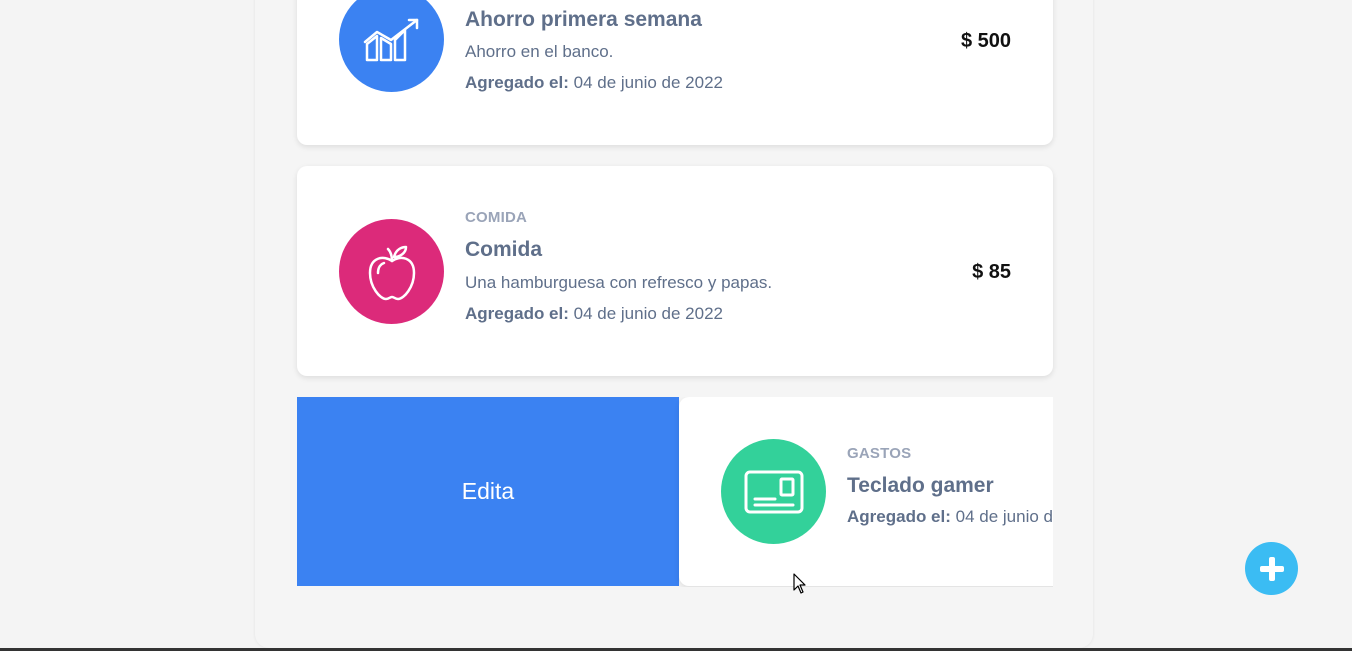 This screenshot has width=1352, height=651. I want to click on edit-button: Edita, so click(488, 491).